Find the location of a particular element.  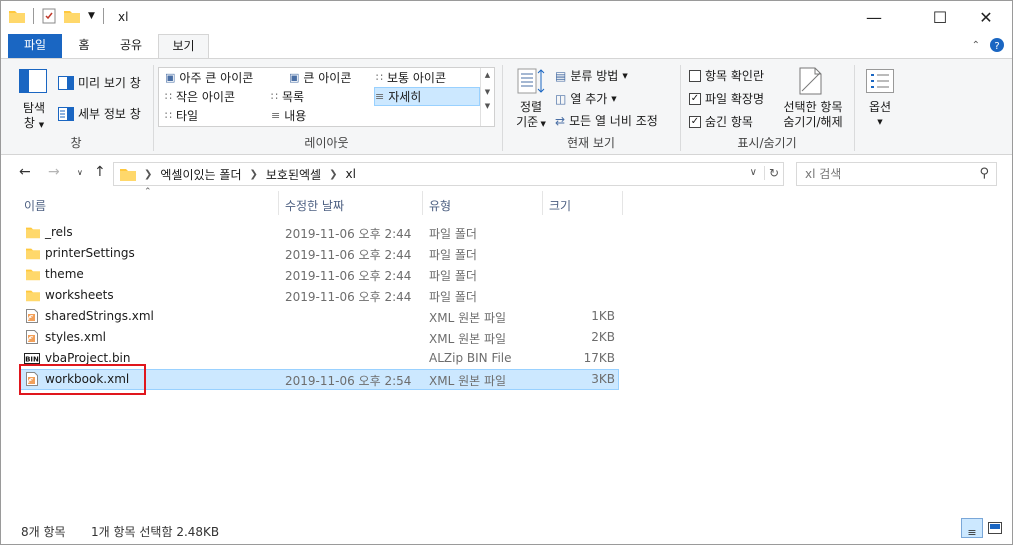

file-row: worksheets 2019-11-06 오후 2:44 파일 폴더 is located at coordinates (319, 295).